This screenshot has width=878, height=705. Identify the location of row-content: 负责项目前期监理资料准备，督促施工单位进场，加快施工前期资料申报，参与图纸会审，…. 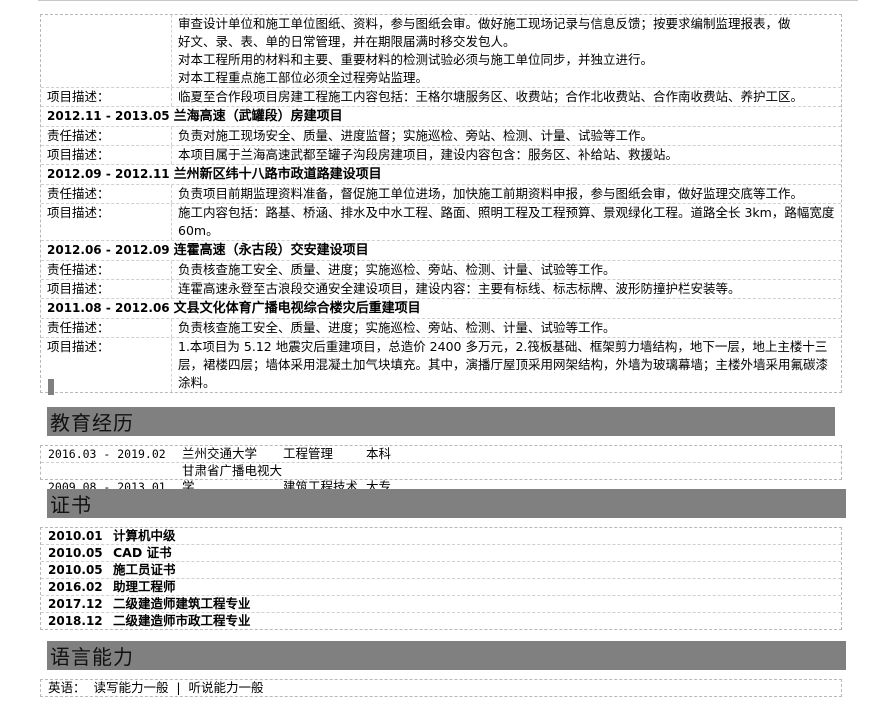
(491, 193).